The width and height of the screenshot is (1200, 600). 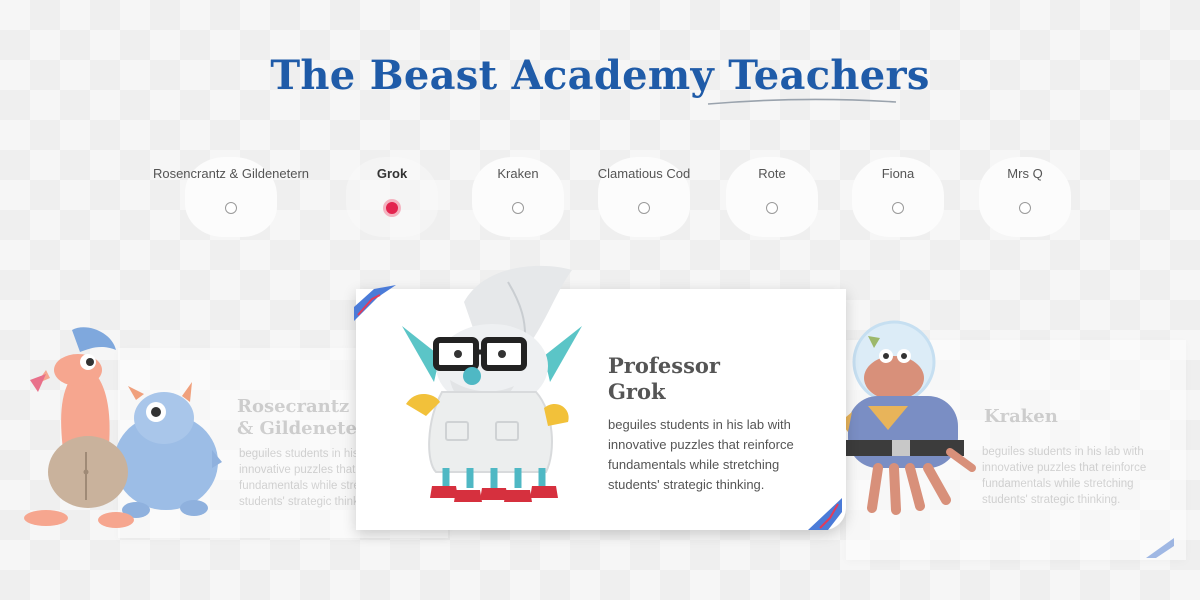 I want to click on card-name-line2: & Gildeneter, so click(x=302, y=428).